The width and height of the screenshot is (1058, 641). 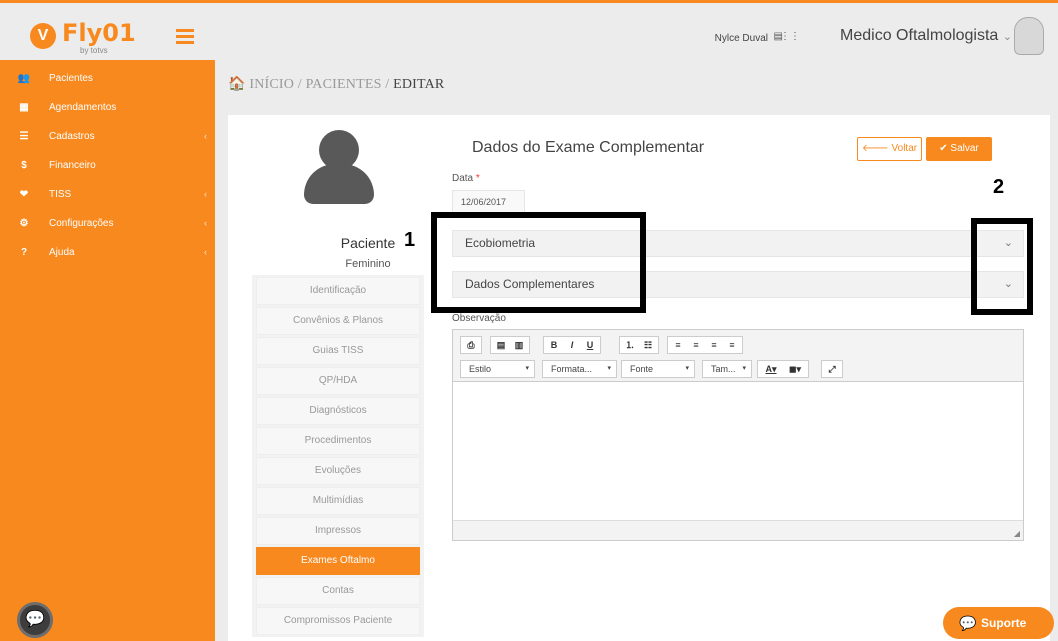 I want to click on justify-icon: ≡, so click(x=732, y=345).